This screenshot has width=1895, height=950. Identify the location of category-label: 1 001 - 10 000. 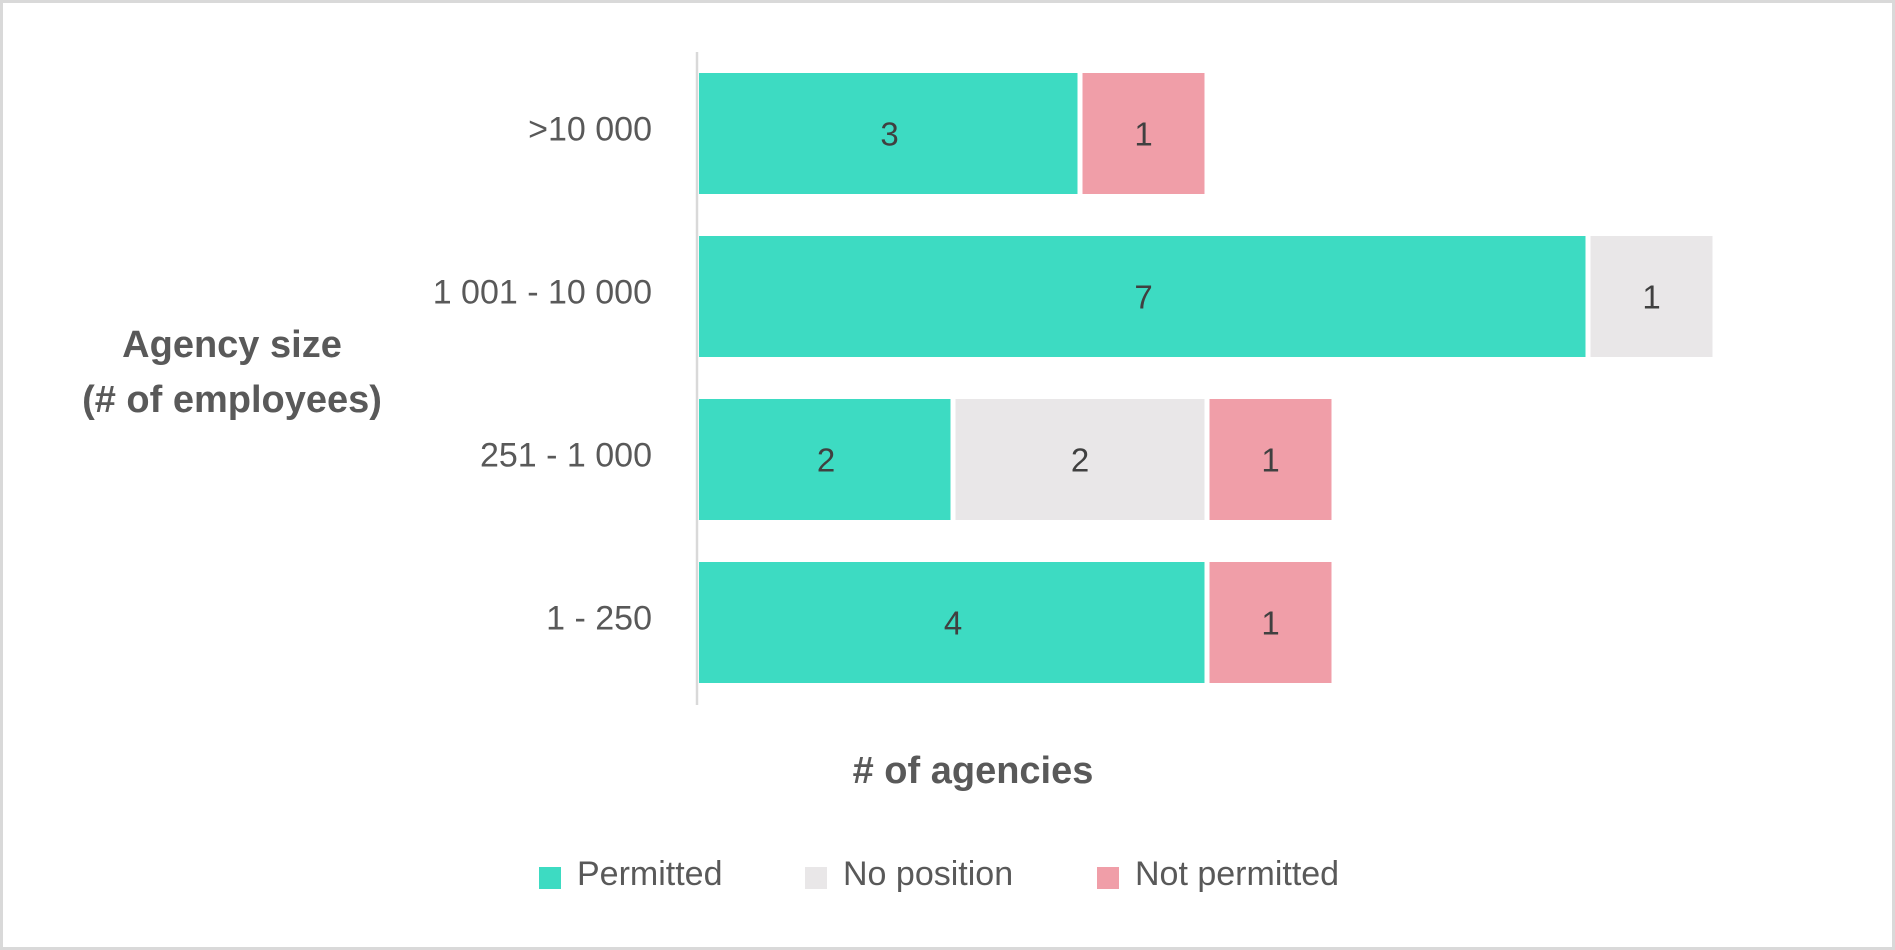
(542, 293).